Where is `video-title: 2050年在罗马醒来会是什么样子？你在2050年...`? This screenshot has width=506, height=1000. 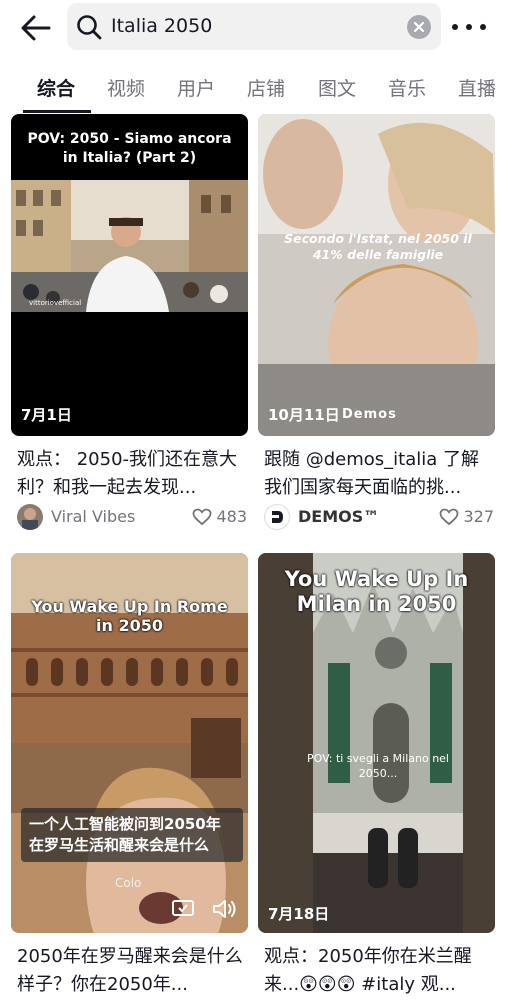
video-title: 2050年在罗马醒来会是什么样子？你在2050年... is located at coordinates (131, 971).